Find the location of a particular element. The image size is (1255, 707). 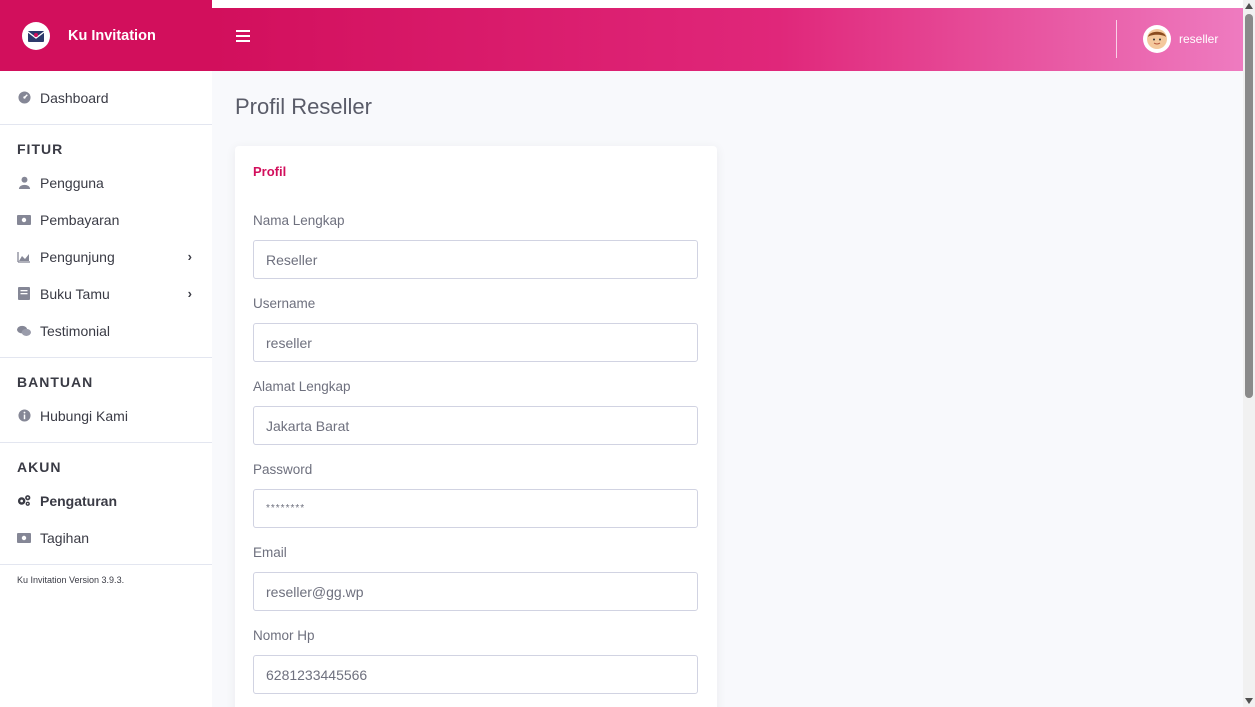

sidebar-item-label: Testimonial is located at coordinates (75, 330).